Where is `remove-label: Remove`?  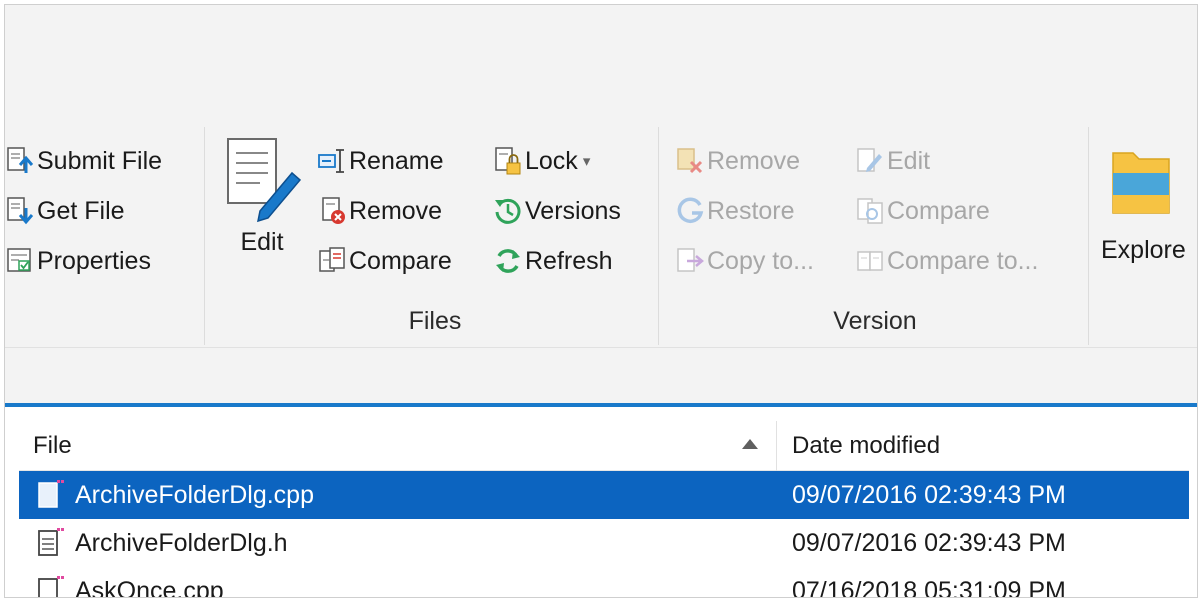 remove-label: Remove is located at coordinates (396, 210).